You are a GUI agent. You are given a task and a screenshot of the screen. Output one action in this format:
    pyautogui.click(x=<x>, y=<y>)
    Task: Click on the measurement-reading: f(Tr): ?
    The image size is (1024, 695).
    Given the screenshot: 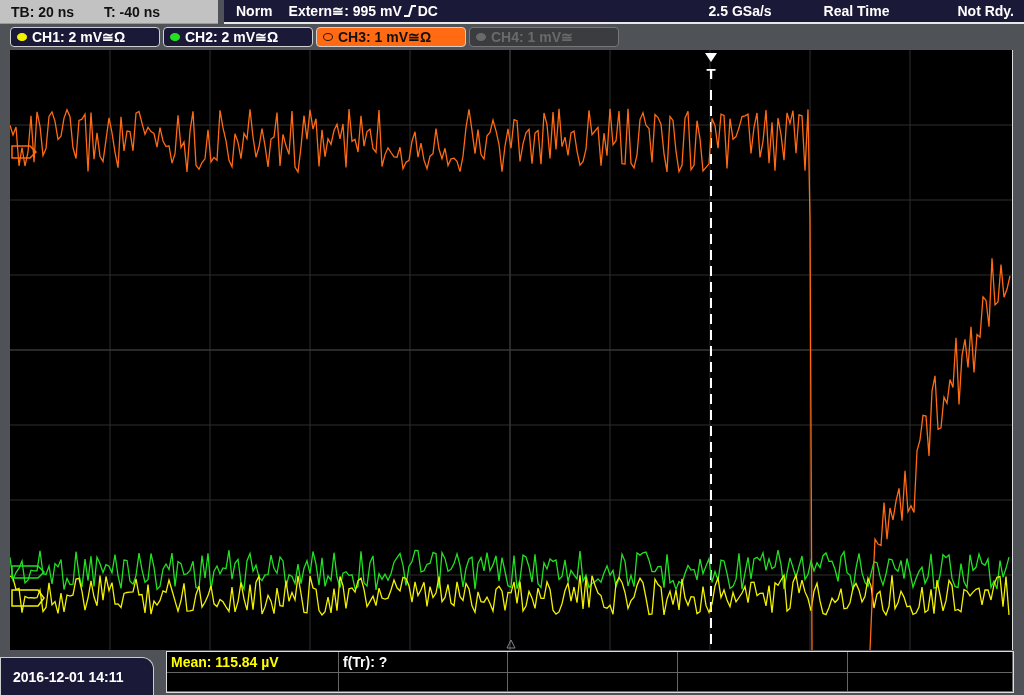 What is the action you would take?
    pyautogui.click(x=365, y=662)
    